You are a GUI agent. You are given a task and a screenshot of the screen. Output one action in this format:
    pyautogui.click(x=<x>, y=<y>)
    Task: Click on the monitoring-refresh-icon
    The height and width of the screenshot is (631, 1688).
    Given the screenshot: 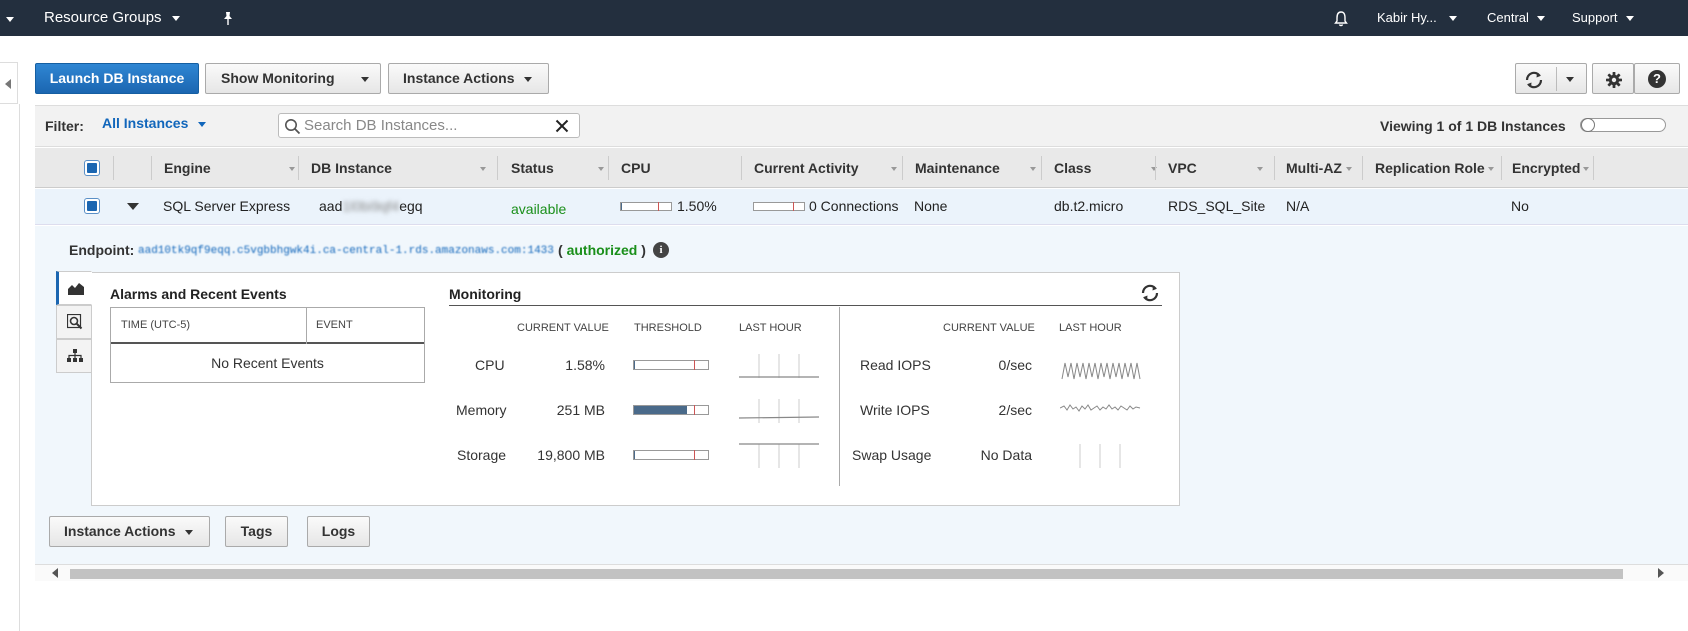 What is the action you would take?
    pyautogui.click(x=1150, y=294)
    